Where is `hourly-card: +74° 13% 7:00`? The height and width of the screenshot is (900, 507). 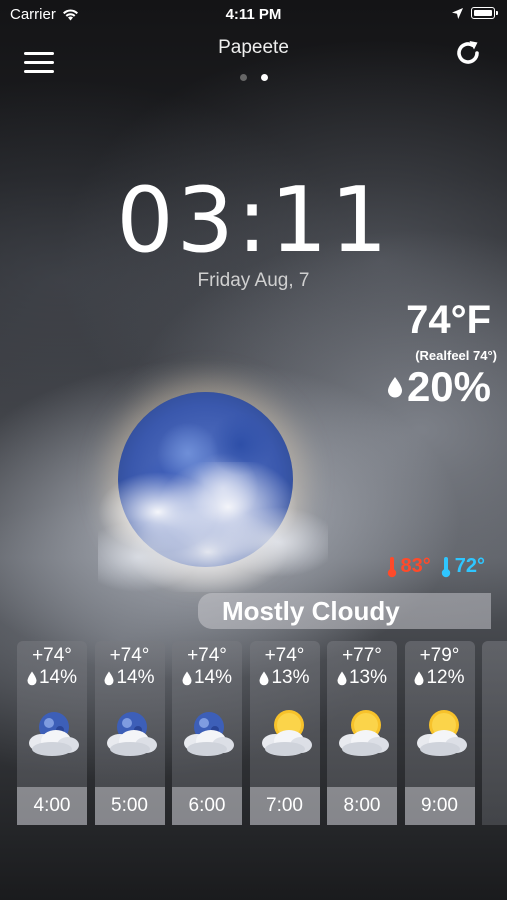
hourly-card: +74° 13% 7:00 is located at coordinates (284, 733).